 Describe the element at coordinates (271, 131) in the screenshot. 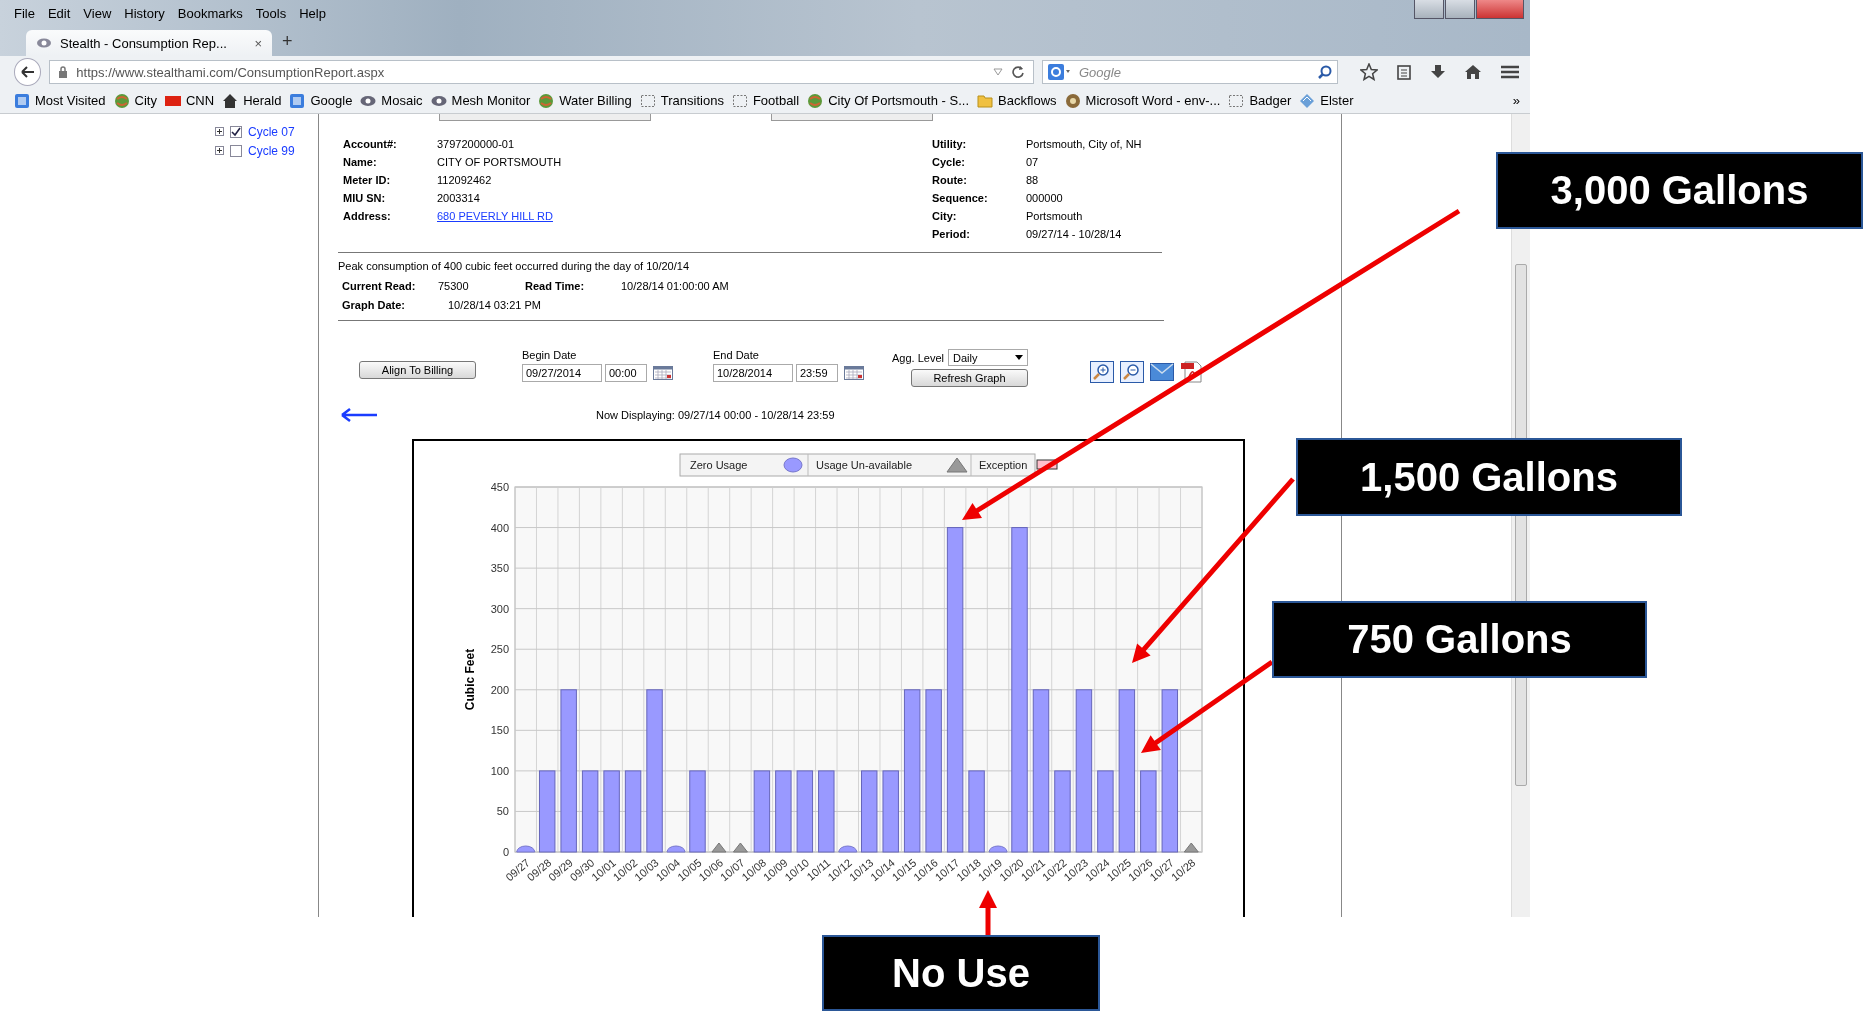

I see `tree-item: Cycle 07` at that location.